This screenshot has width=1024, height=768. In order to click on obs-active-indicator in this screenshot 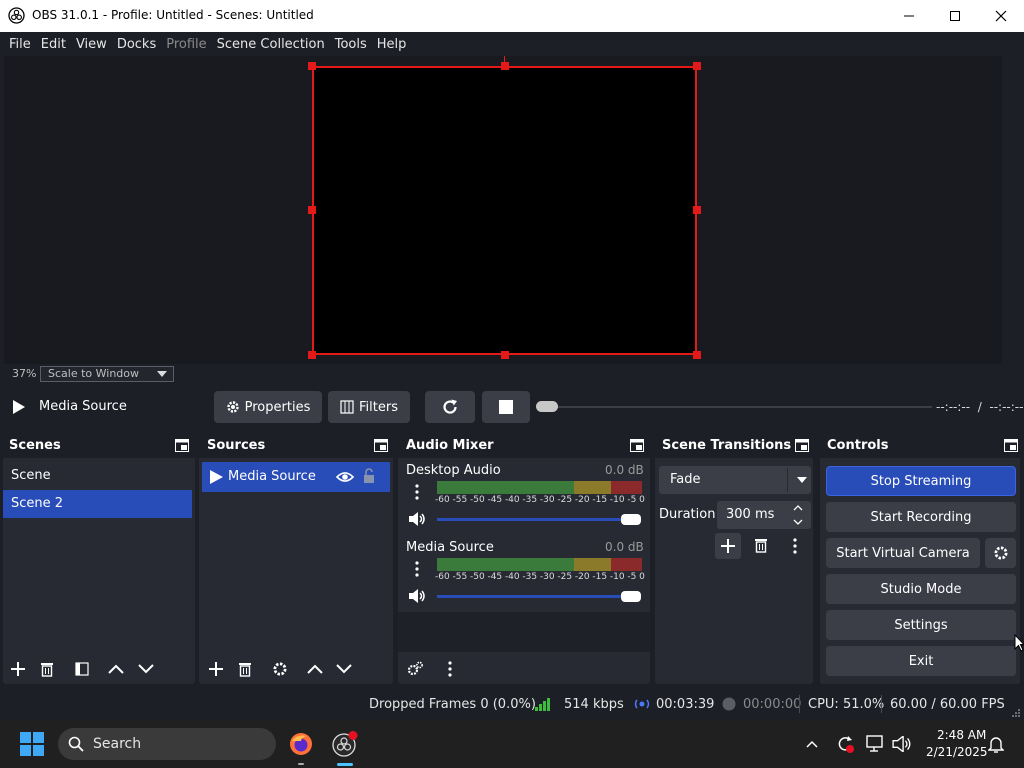, I will do `click(345, 764)`.